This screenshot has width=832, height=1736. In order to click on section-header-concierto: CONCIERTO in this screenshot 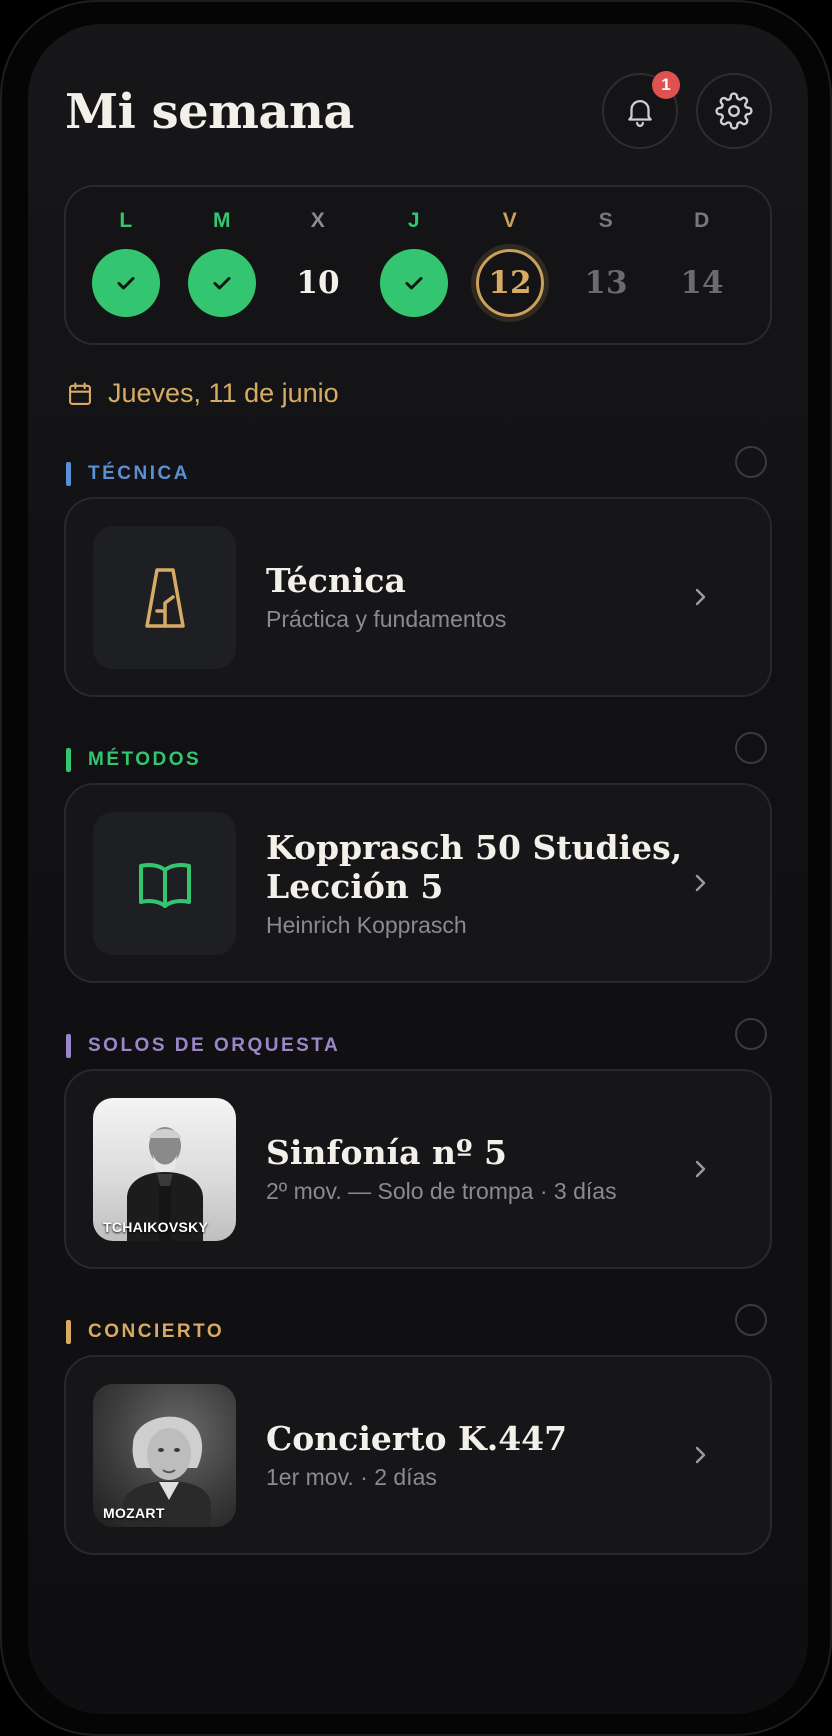, I will do `click(145, 1332)`.